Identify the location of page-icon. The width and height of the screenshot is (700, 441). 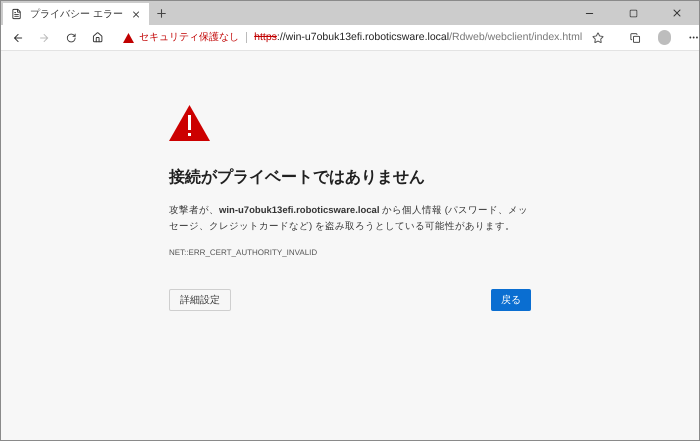
(16, 14).